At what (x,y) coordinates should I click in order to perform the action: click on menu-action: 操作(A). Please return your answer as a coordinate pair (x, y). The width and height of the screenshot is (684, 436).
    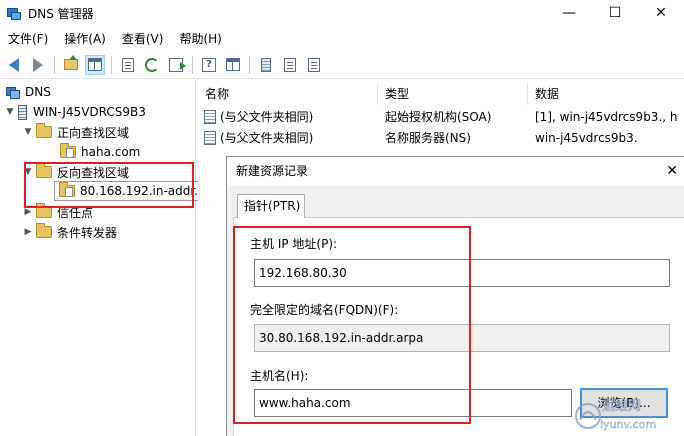
    Looking at the image, I should click on (85, 38).